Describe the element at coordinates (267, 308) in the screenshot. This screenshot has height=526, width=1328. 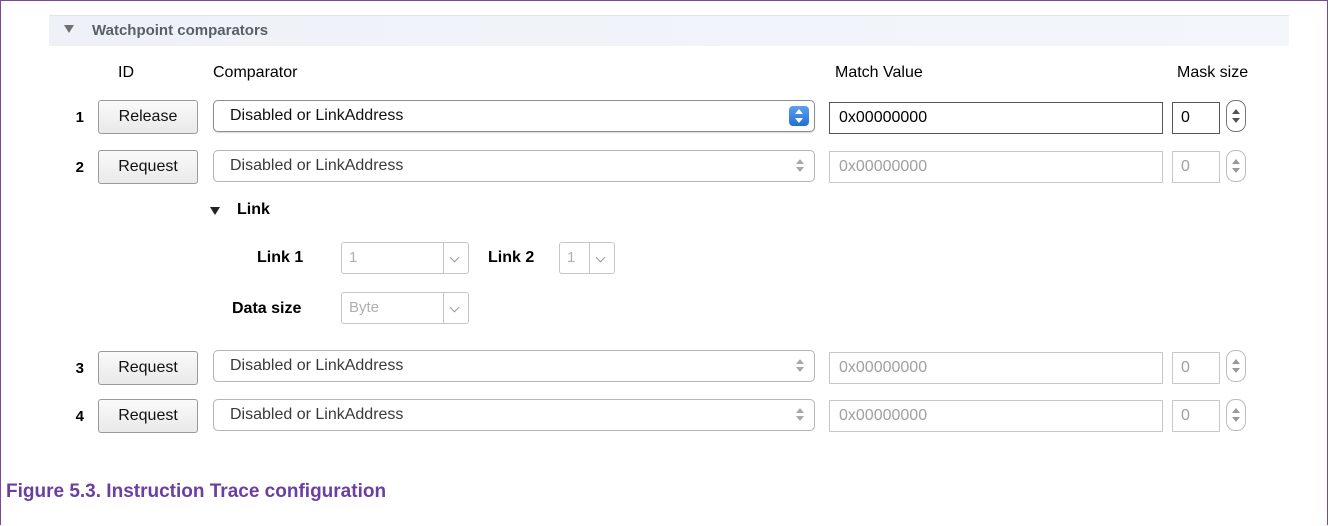
I see `data-size-label: Data size` at that location.